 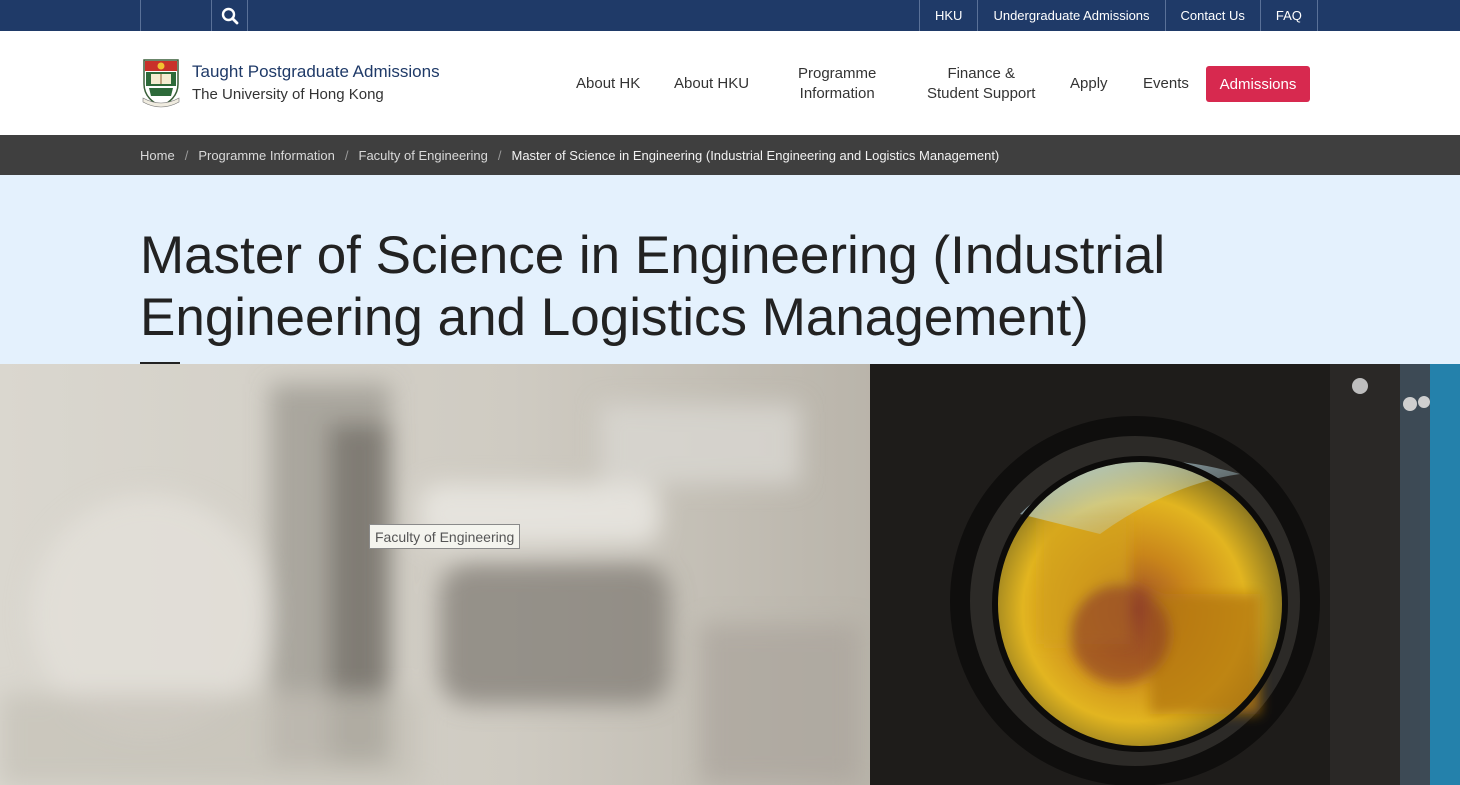 What do you see at coordinates (981, 84) in the screenshot?
I see `nav-finance-student-support: Finance & Student Support` at bounding box center [981, 84].